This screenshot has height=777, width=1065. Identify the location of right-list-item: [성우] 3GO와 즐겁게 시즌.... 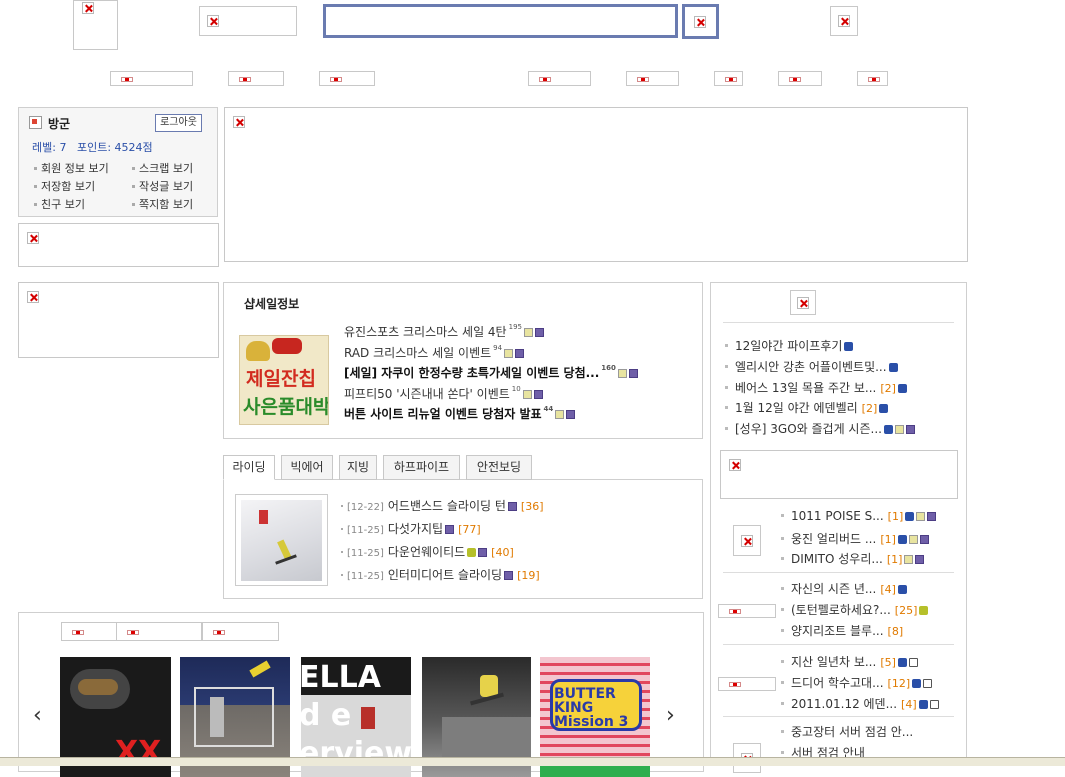
(820, 428).